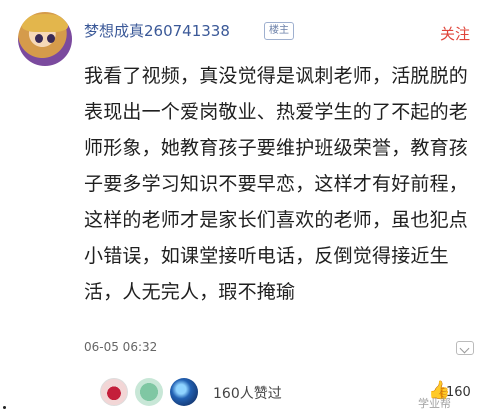  I want to click on username: 梦想成真260741338, so click(157, 30).